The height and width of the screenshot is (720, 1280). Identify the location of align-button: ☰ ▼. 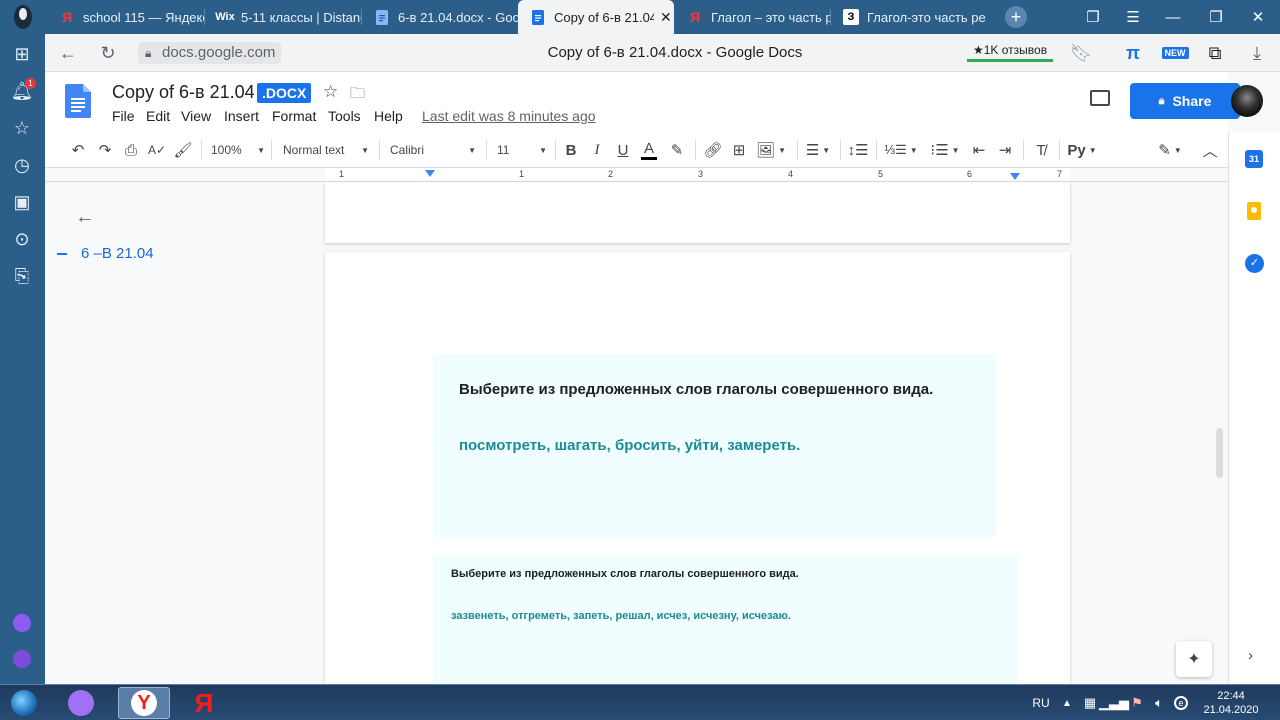
(818, 150).